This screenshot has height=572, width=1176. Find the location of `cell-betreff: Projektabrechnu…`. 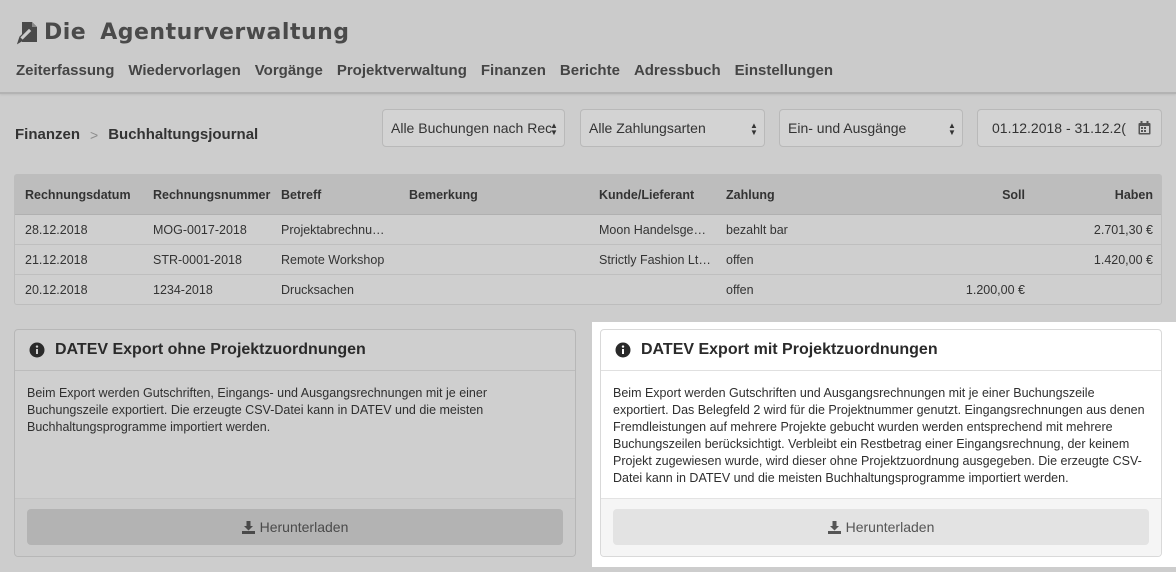

cell-betreff: Projektabrechnu… is located at coordinates (333, 229).